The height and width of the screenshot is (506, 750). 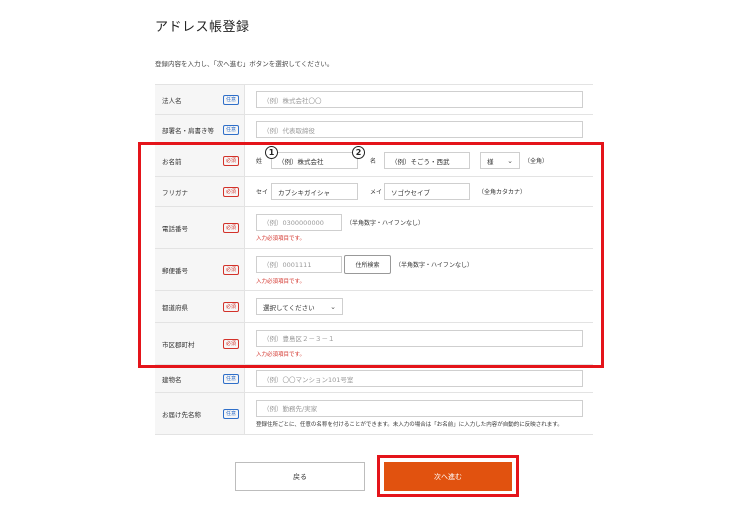 I want to click on row-name: お名前 必須 姓 （例）株式会社 名 （例）そごう・西武 様 ⌄ （全角）, so click(x=374, y=161).